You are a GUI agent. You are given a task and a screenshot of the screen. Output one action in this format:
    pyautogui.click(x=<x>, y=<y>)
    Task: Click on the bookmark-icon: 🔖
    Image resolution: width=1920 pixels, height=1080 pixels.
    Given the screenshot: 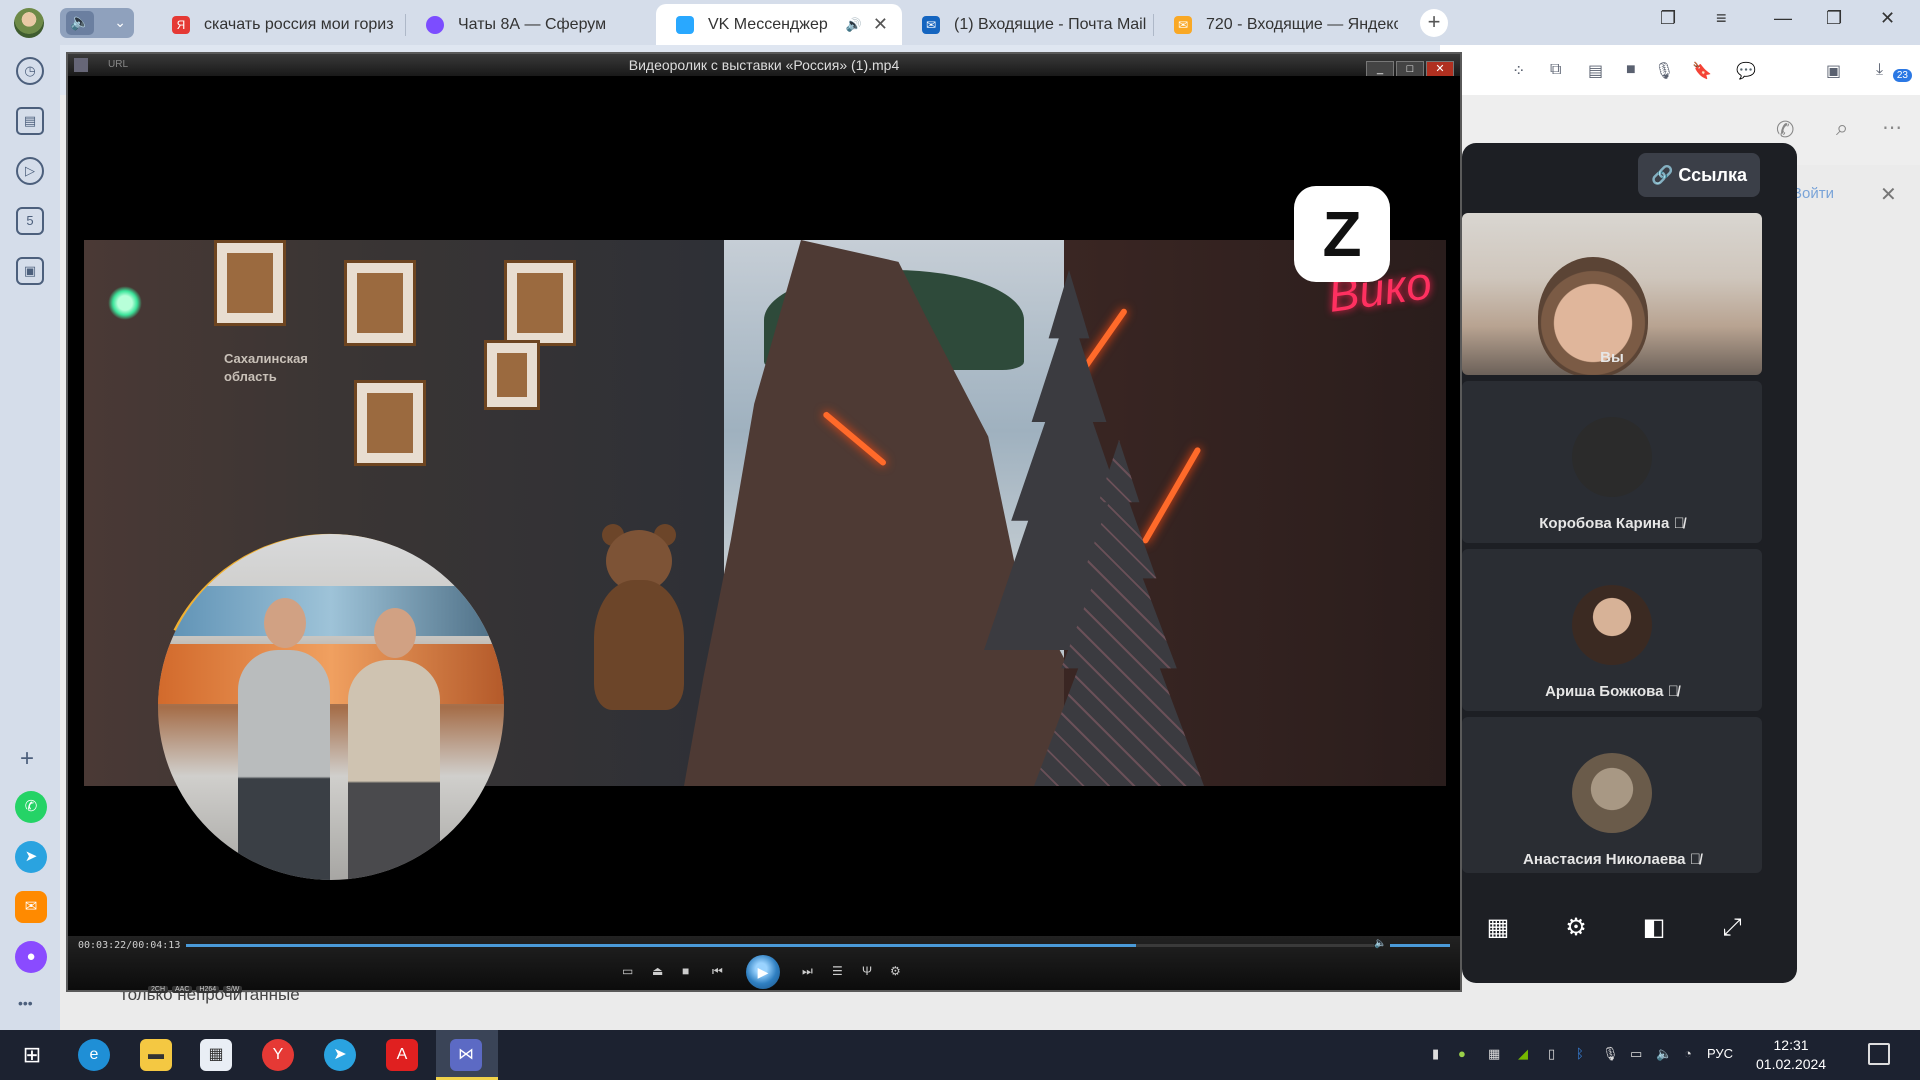 What is the action you would take?
    pyautogui.click(x=1702, y=70)
    